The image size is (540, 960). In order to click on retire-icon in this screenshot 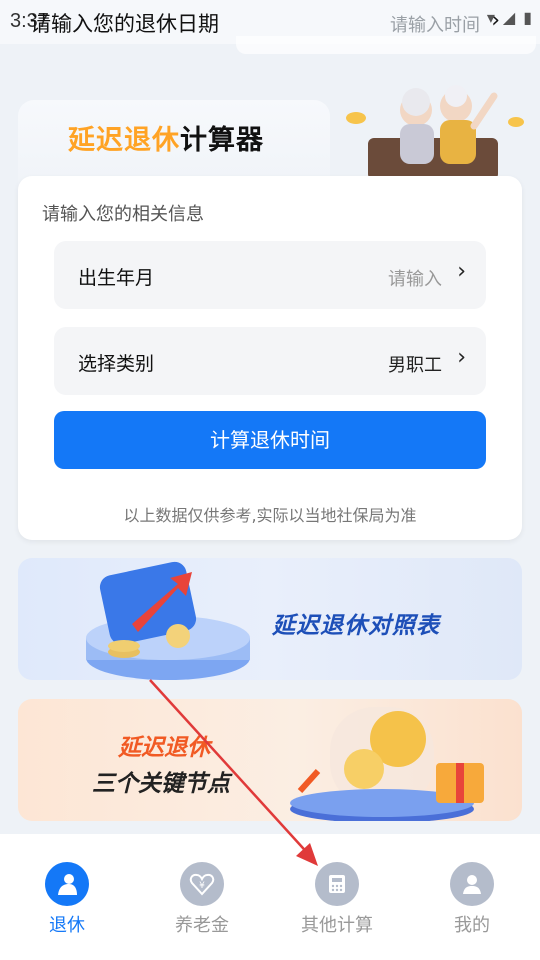, I will do `click(67, 884)`.